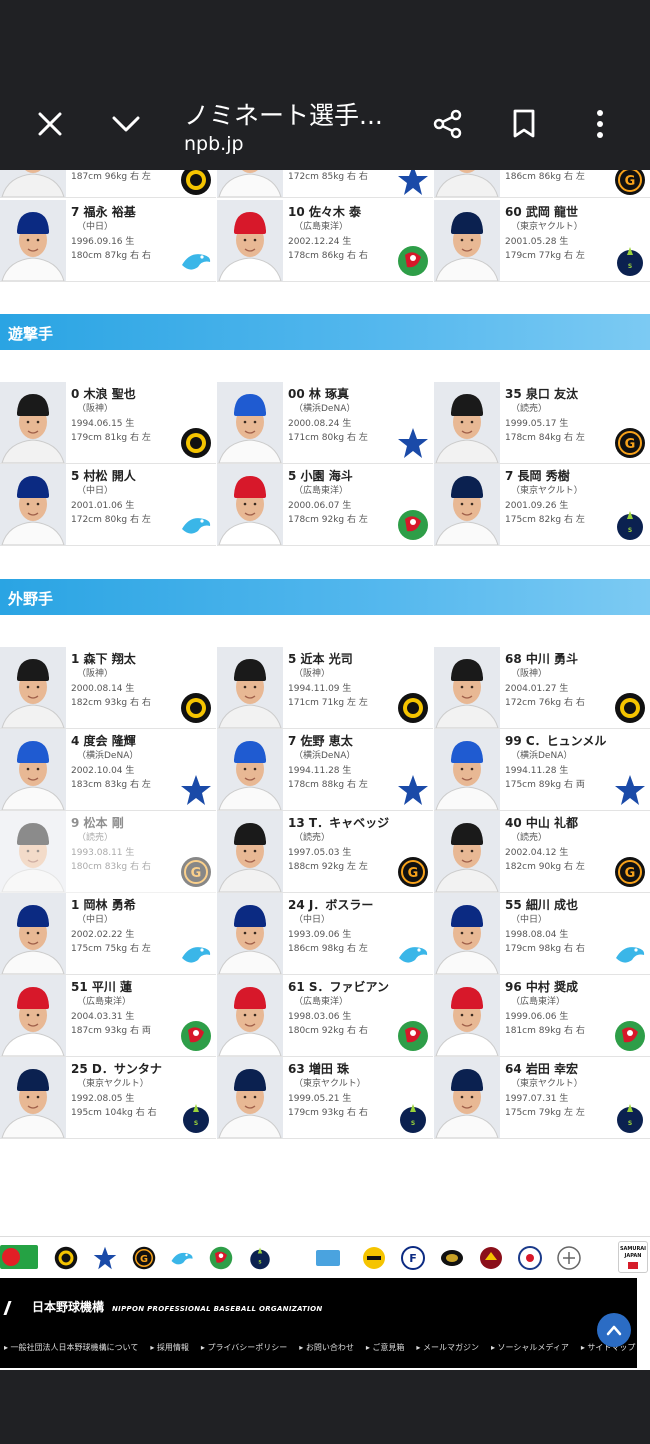 This screenshot has width=650, height=1444. What do you see at coordinates (542, 934) in the screenshot?
I see `player-card: 55 細川 成也 （中日） 1998.08.04 生 179cm 98kg 右 右` at bounding box center [542, 934].